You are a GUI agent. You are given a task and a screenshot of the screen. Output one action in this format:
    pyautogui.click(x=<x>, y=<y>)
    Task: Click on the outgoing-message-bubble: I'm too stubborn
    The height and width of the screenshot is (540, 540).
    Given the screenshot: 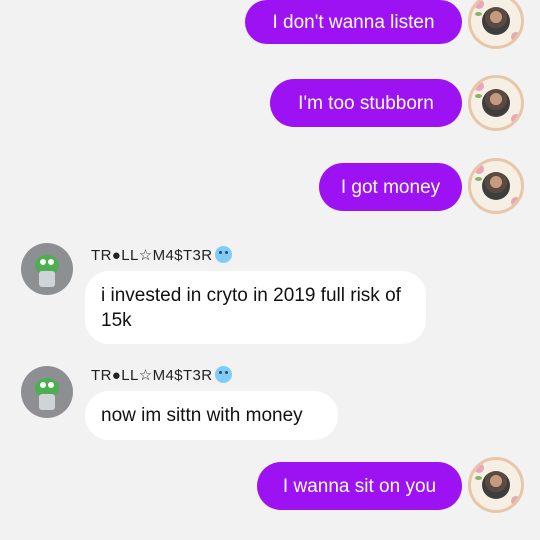 What is the action you would take?
    pyautogui.click(x=366, y=103)
    